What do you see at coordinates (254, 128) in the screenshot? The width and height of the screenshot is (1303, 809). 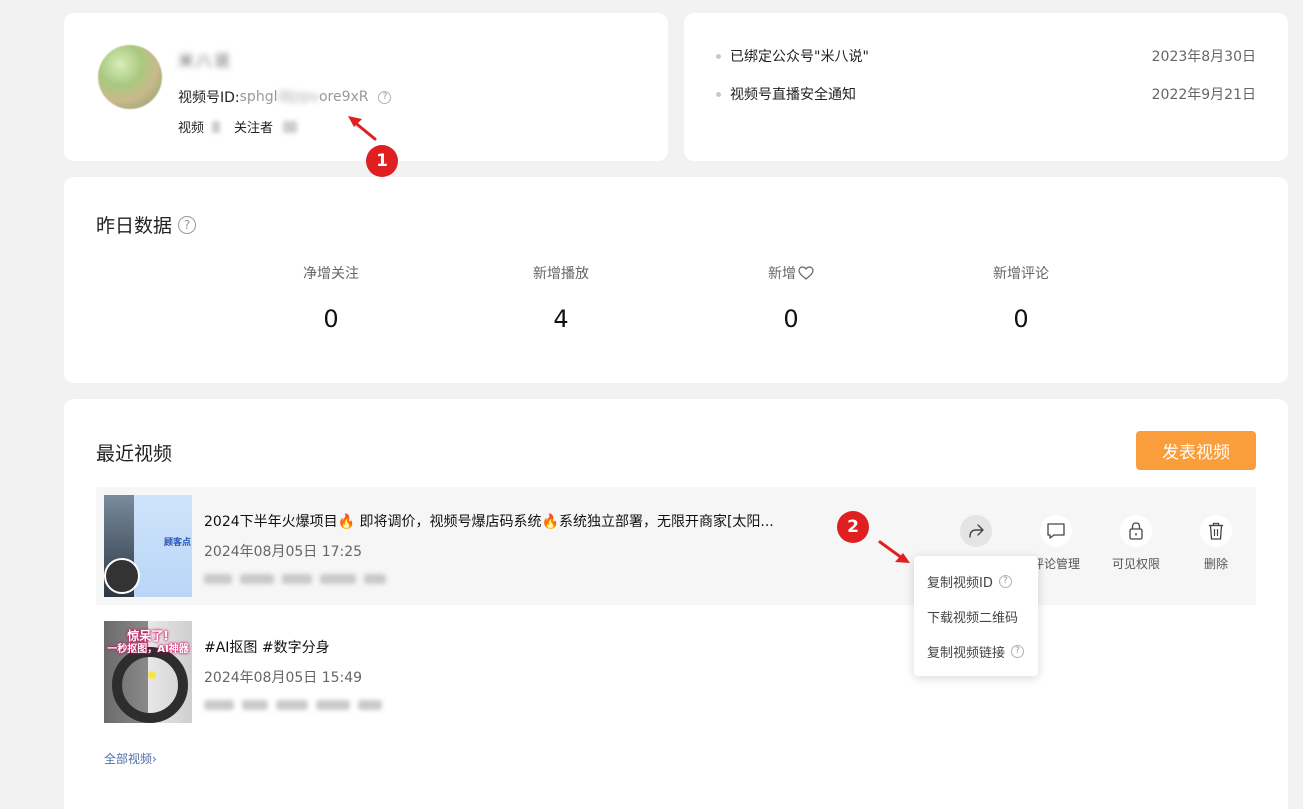 I see `followers-label: 关注者` at bounding box center [254, 128].